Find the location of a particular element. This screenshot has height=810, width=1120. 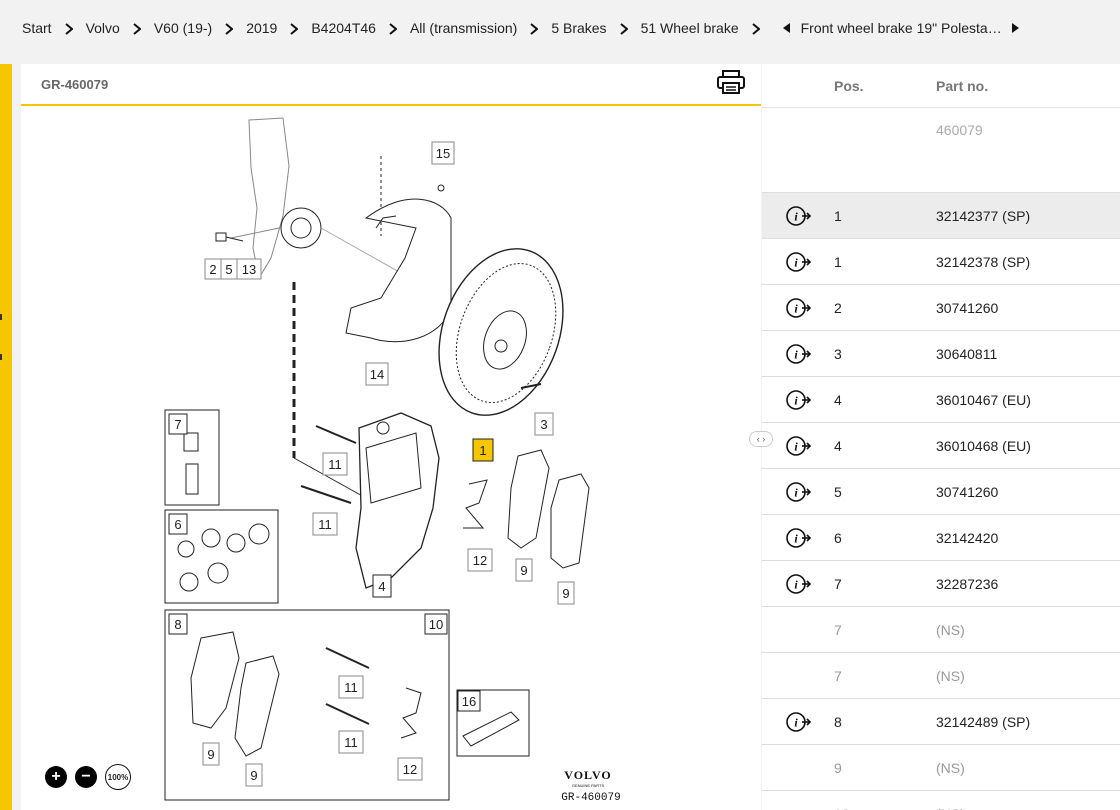

table-row: i 4 36010467 (EU) is located at coordinates (941, 400).